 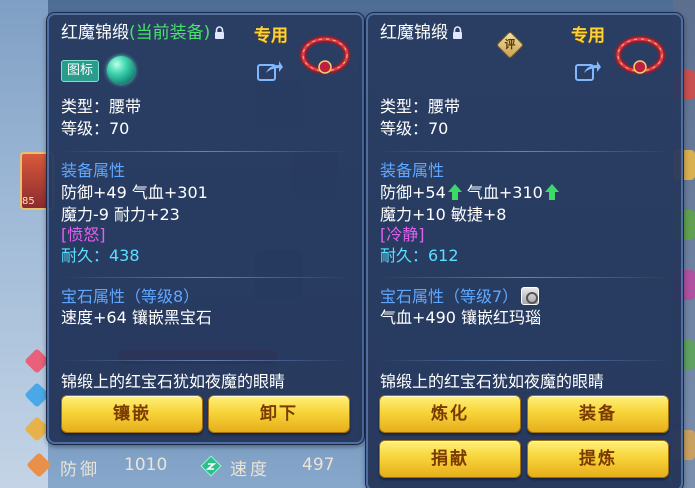 I want to click on rating-badge: 评, so click(x=510, y=45).